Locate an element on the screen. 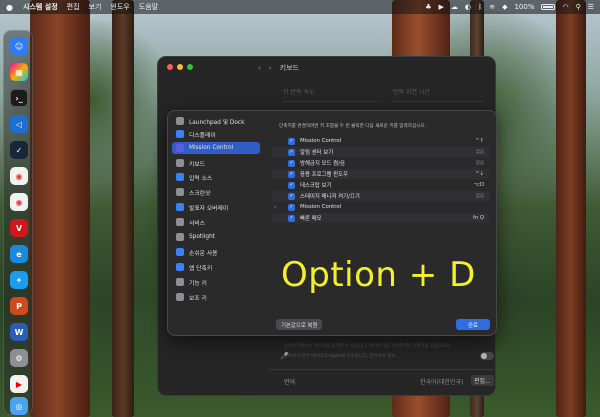 The width and height of the screenshot is (600, 417). shortcut-row-quick-note: ✓ 빠른 메모 fn Q is located at coordinates (381, 218).